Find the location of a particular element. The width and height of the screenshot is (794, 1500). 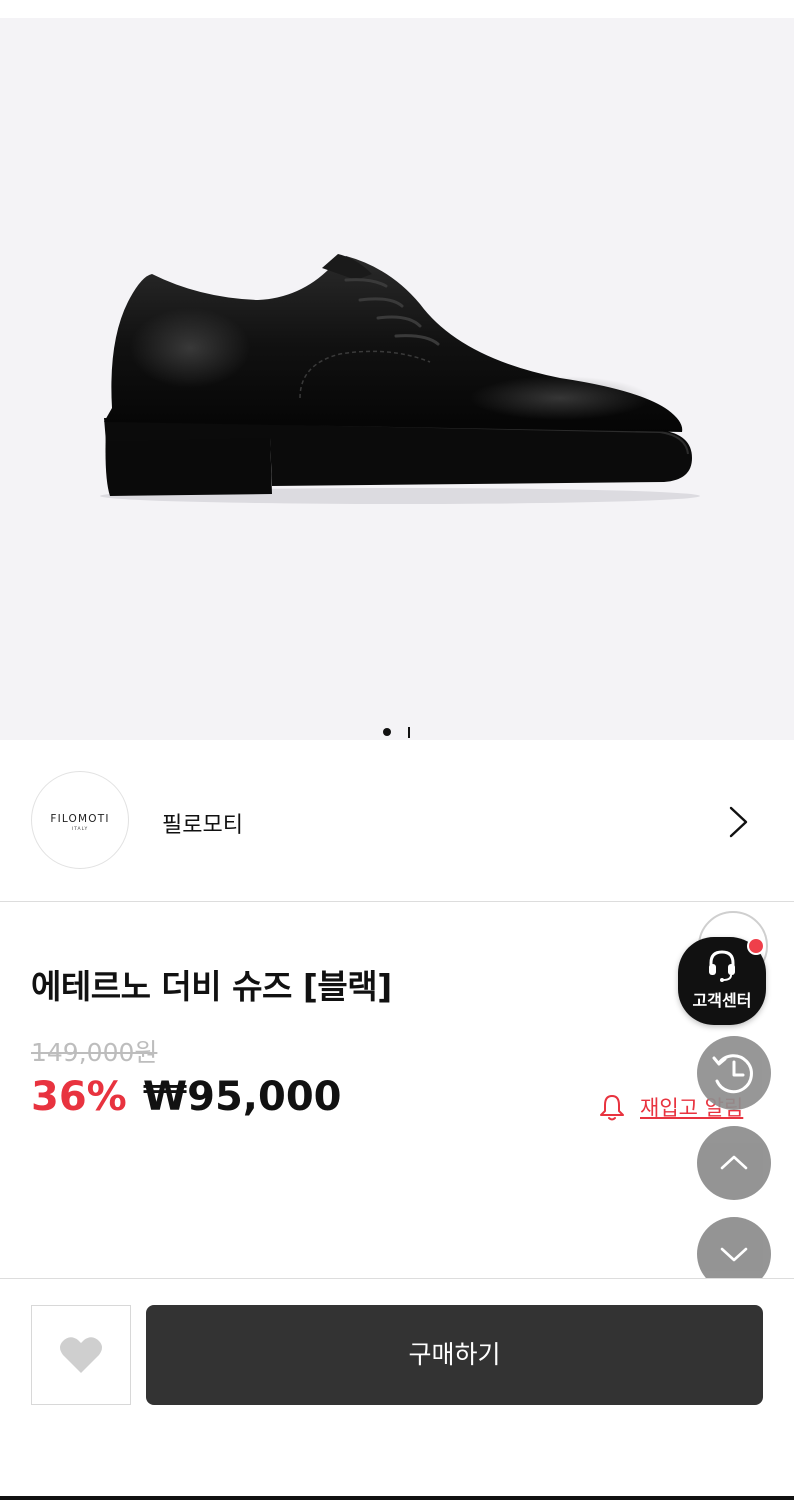

notification-dot is located at coordinates (756, 946).